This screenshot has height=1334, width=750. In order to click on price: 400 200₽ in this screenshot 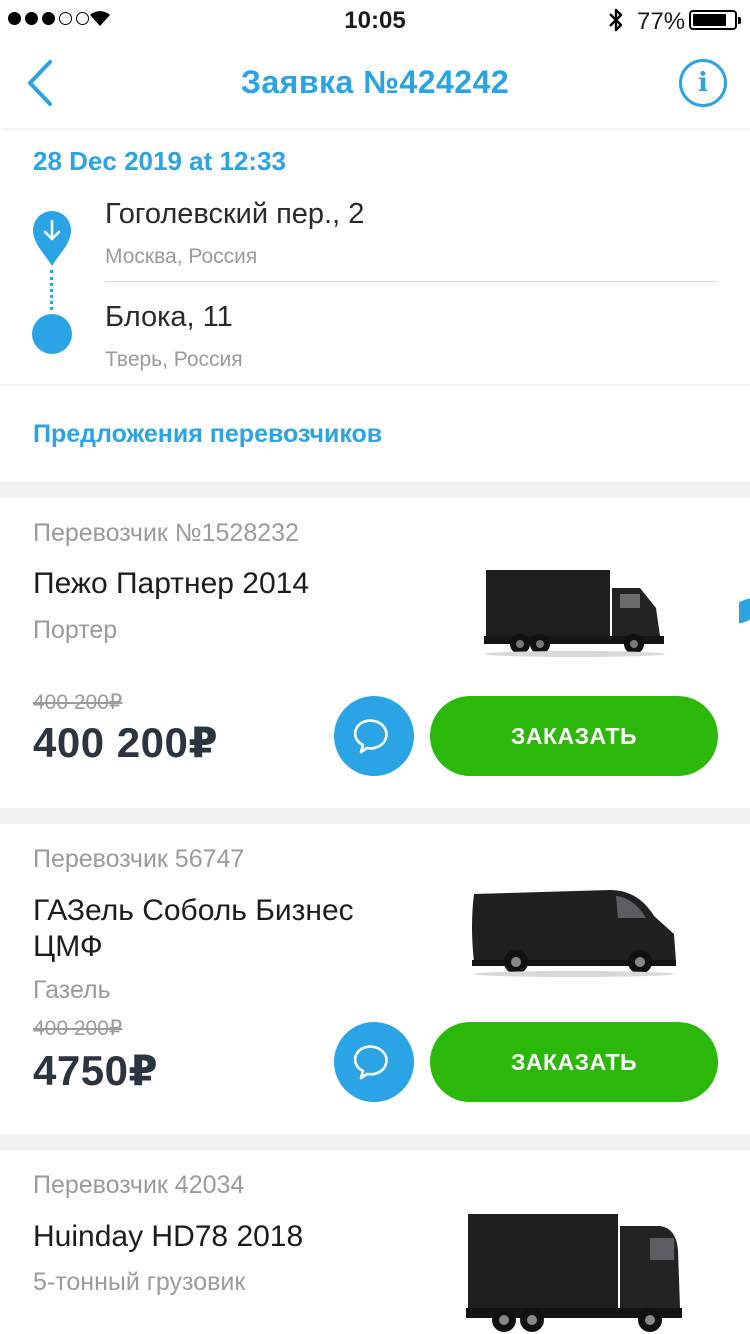, I will do `click(126, 742)`.